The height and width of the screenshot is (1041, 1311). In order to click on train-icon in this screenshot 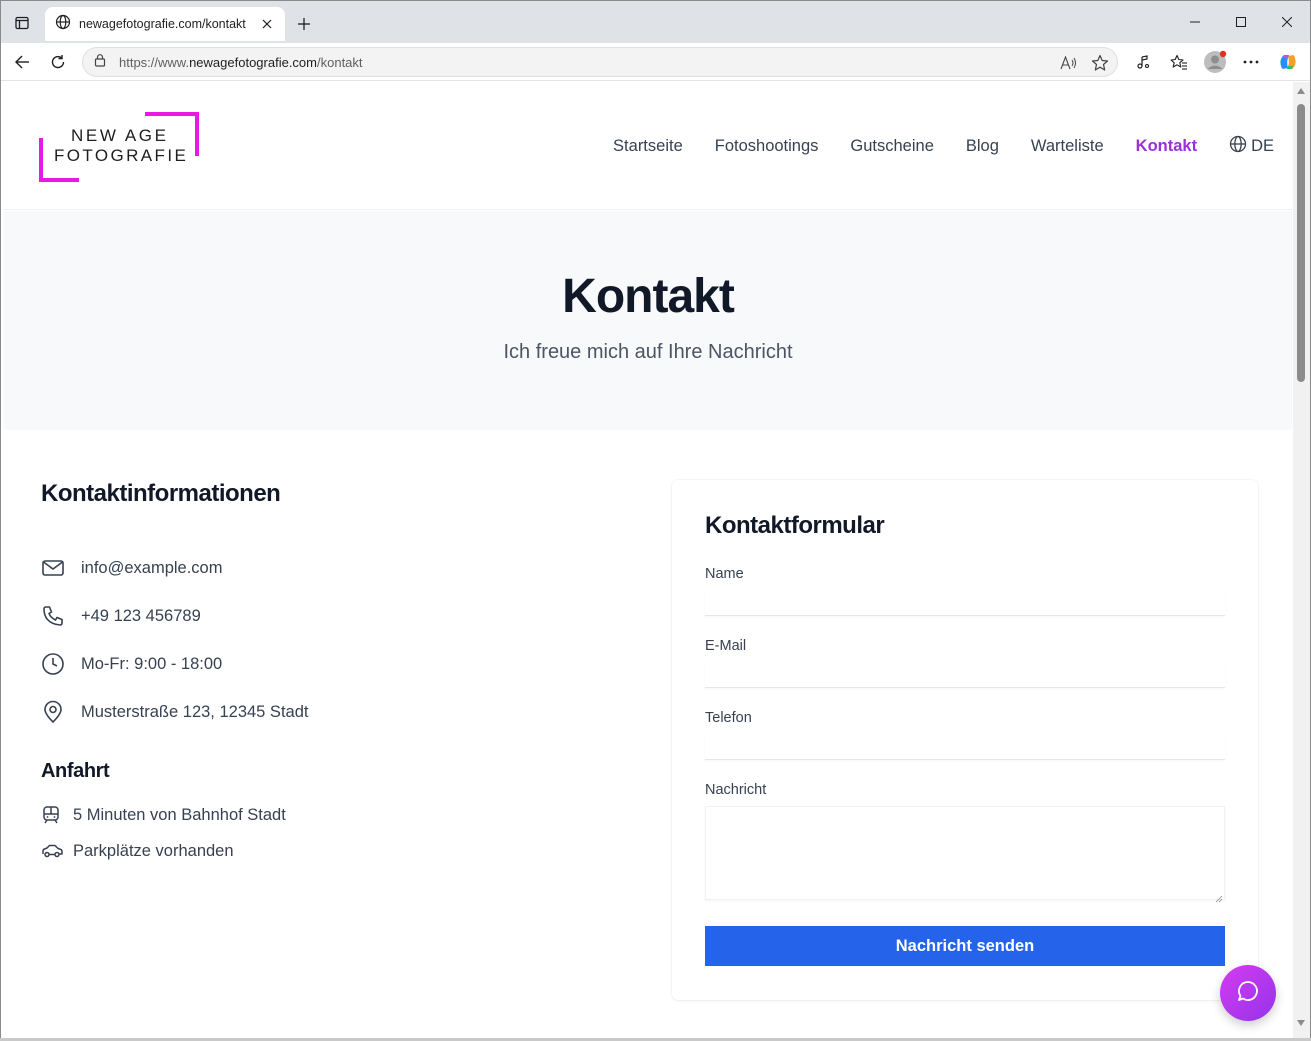, I will do `click(54, 815)`.